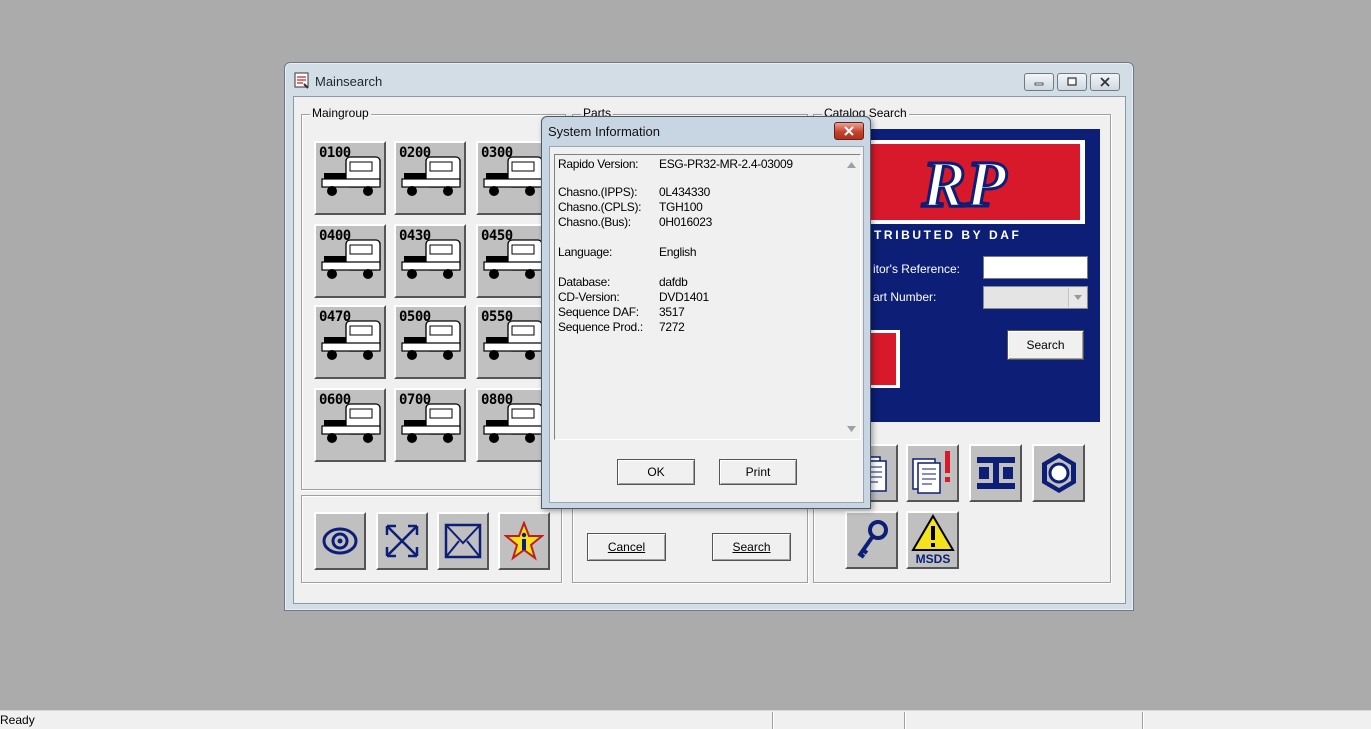 Image resolution: width=1371 pixels, height=729 pixels. Describe the element at coordinates (430, 425) in the screenshot. I see `maingroup-tile-0700: 0700` at that location.